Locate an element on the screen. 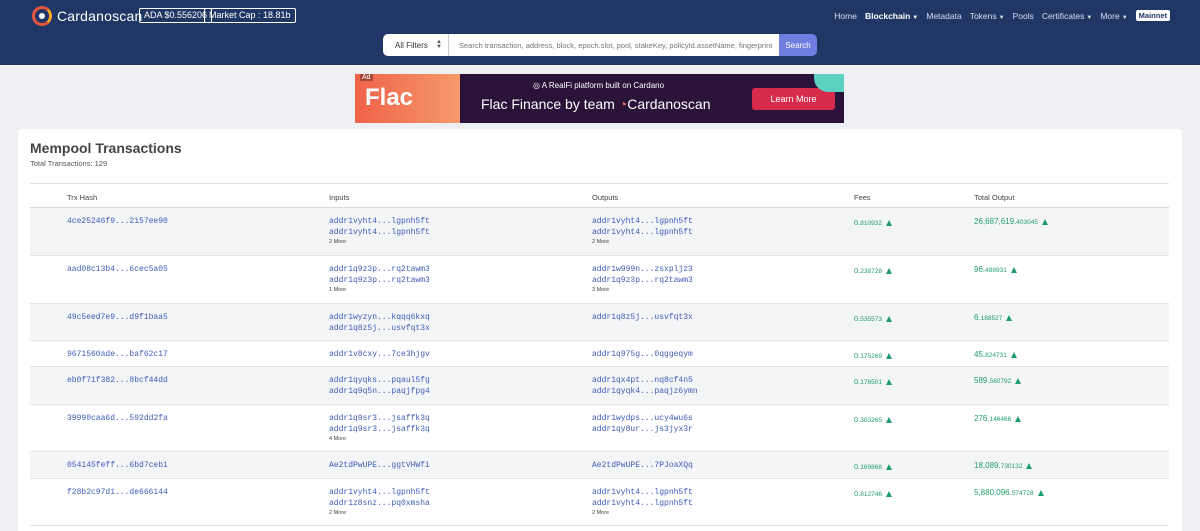 The image size is (1200, 531). network-badge: Mainnet is located at coordinates (1152, 15).